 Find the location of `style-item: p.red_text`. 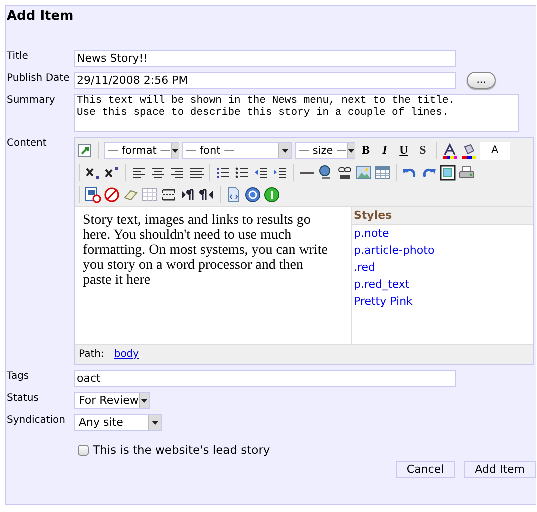

style-item: p.red_text is located at coordinates (442, 284).